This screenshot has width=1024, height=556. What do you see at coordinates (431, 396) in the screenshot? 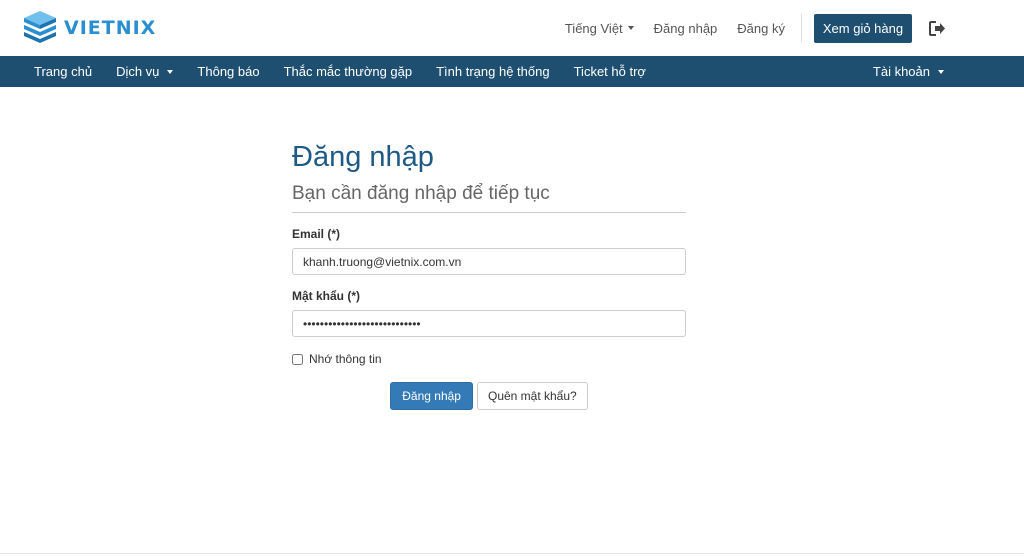
I see `login-submit-button: Đăng nhập` at bounding box center [431, 396].